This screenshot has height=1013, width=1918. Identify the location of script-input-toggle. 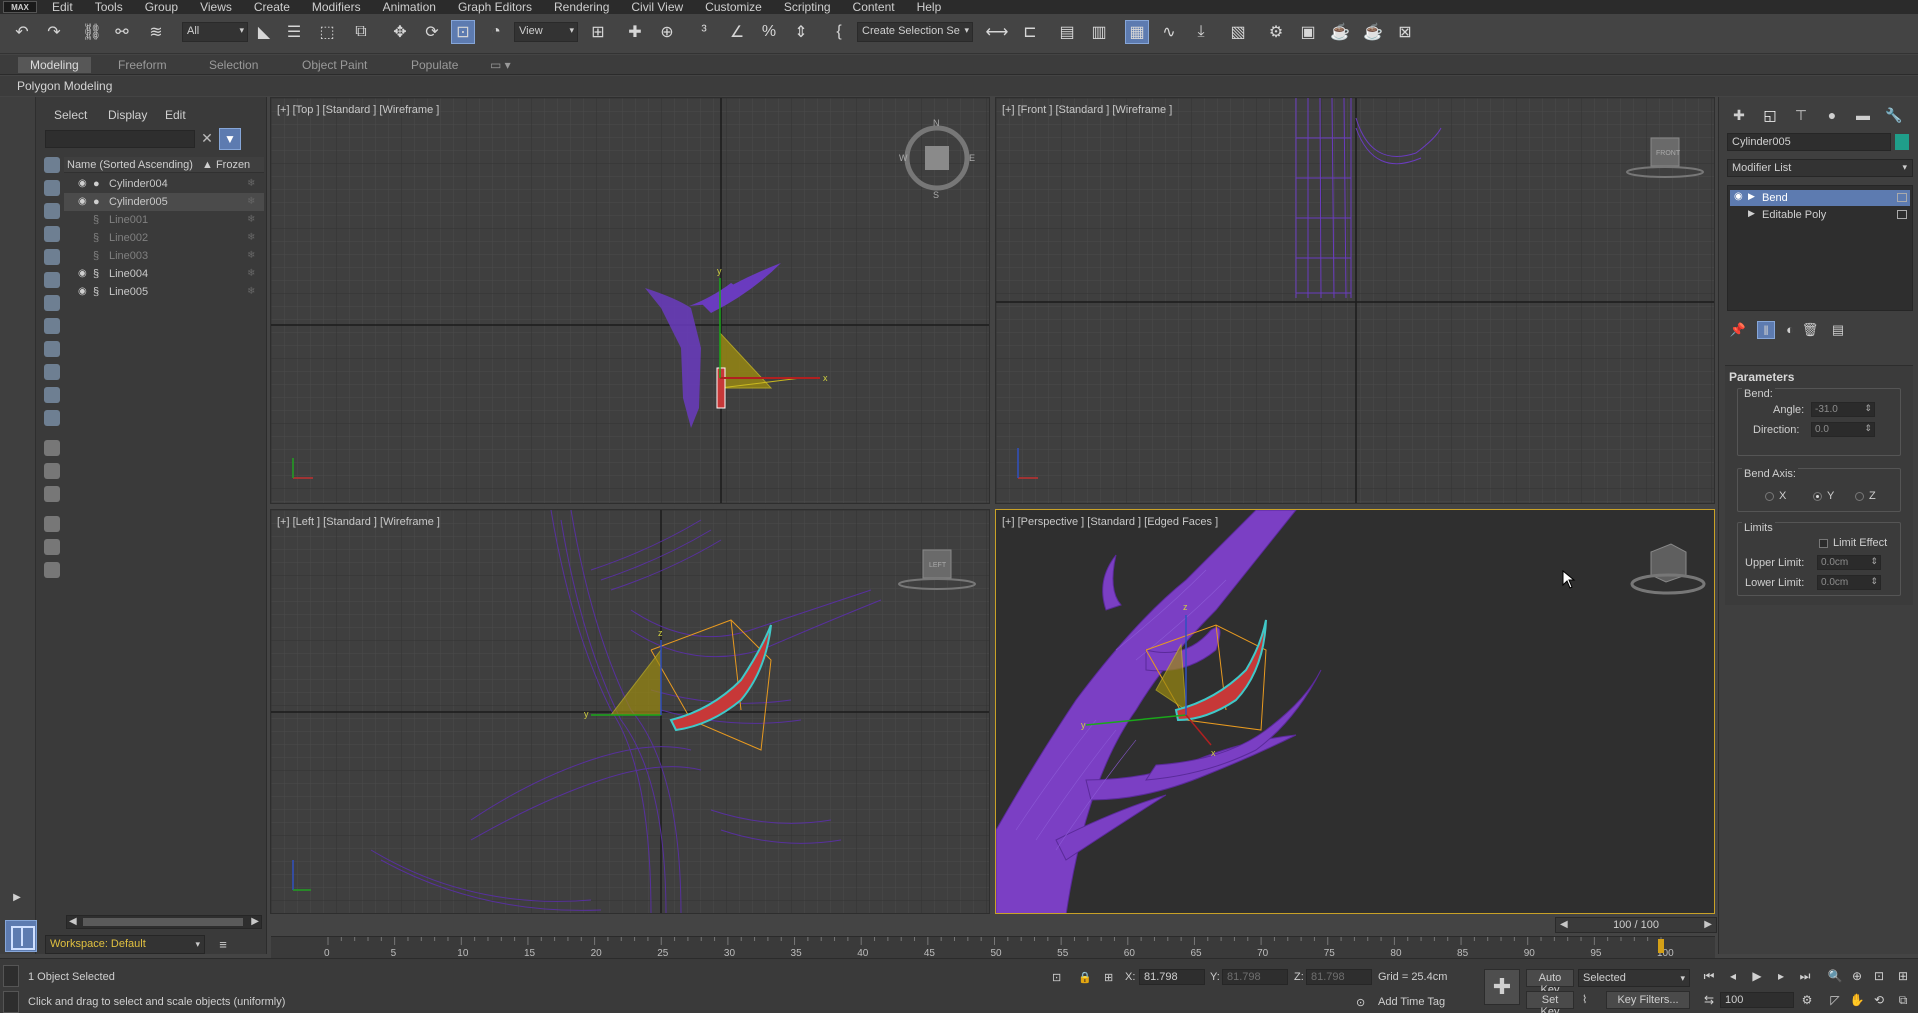
(11, 1002).